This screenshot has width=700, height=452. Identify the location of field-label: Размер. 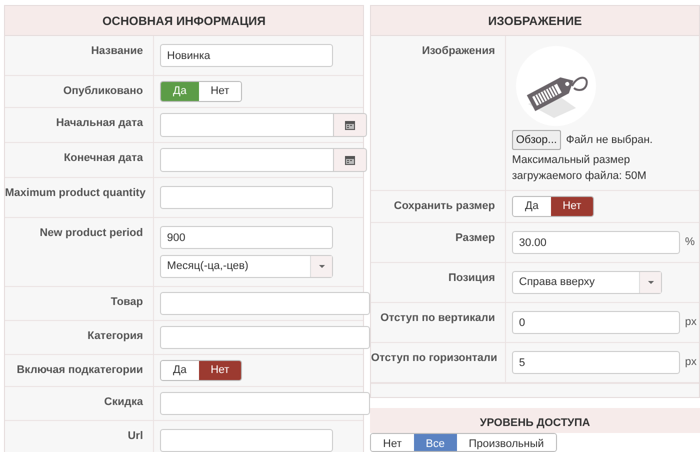
(475, 238).